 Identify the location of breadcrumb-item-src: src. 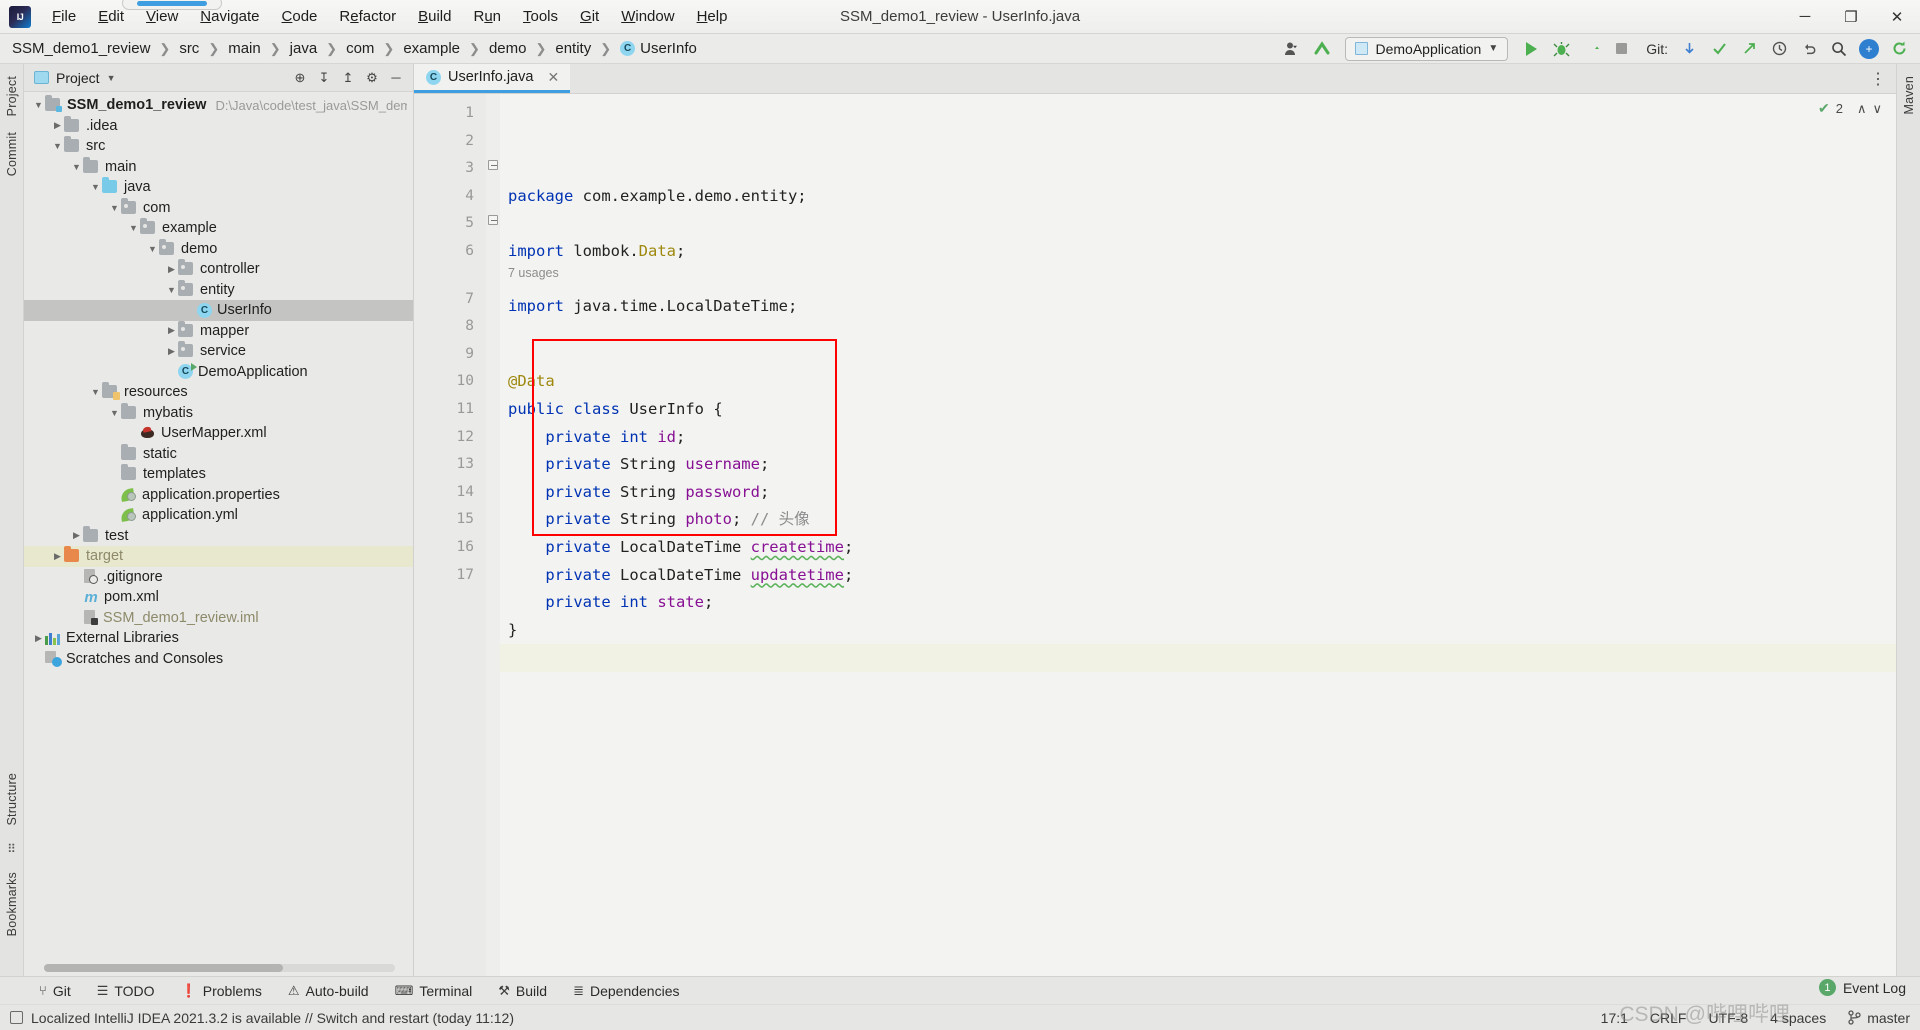
(189, 48).